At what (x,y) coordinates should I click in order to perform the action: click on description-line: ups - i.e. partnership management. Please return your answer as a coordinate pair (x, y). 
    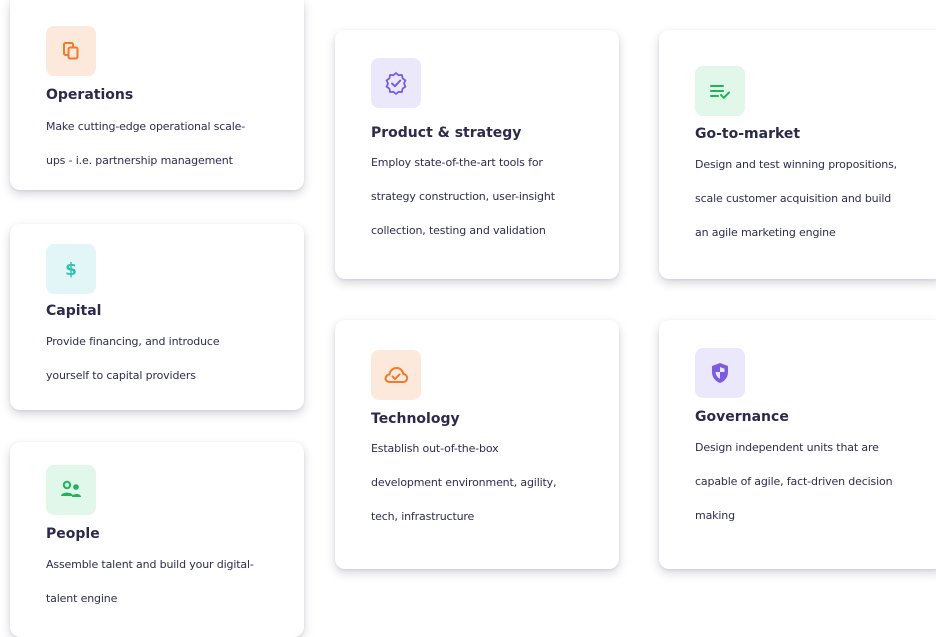
    Looking at the image, I should click on (139, 160).